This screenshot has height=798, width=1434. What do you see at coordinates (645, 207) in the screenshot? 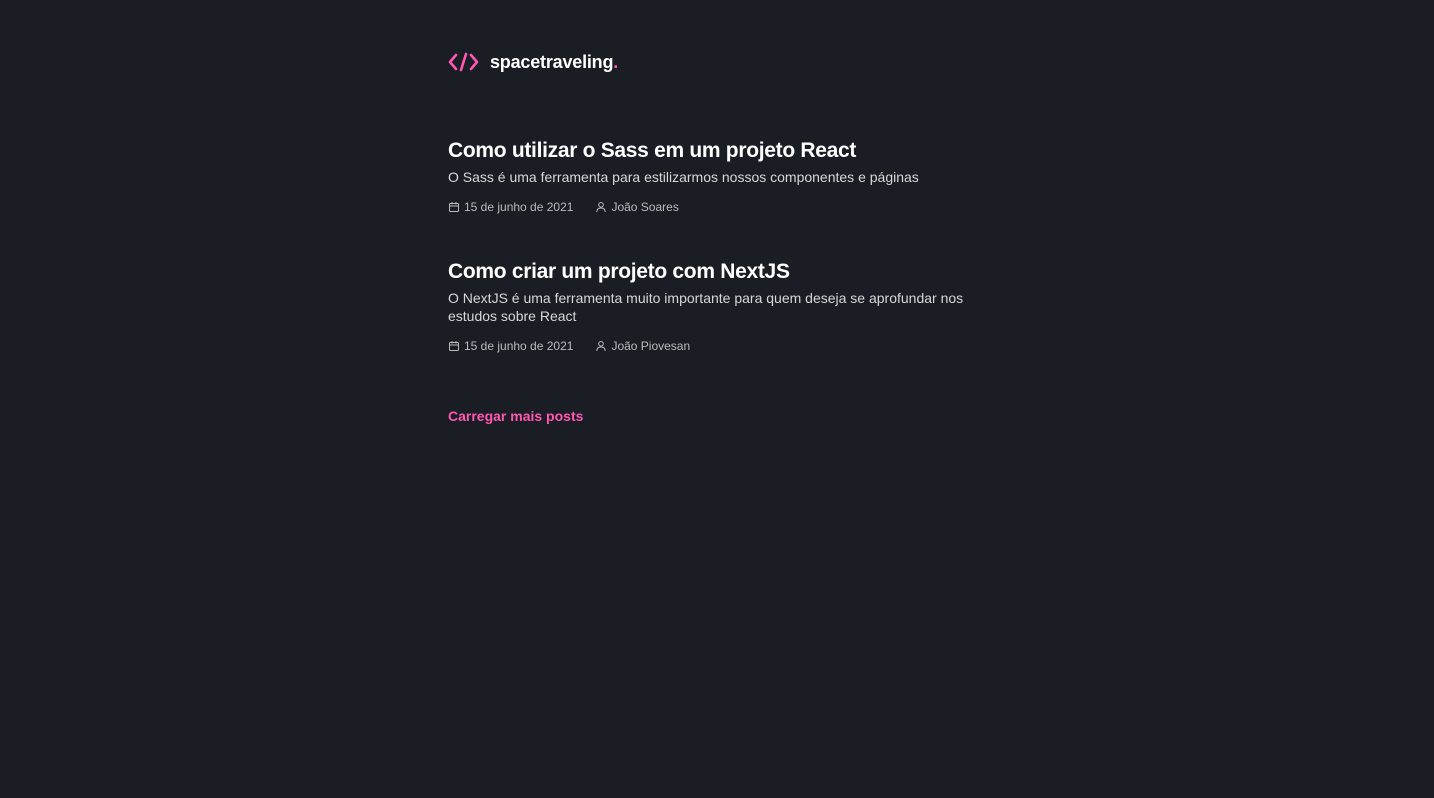
I see `post-author-text: João Soares` at bounding box center [645, 207].